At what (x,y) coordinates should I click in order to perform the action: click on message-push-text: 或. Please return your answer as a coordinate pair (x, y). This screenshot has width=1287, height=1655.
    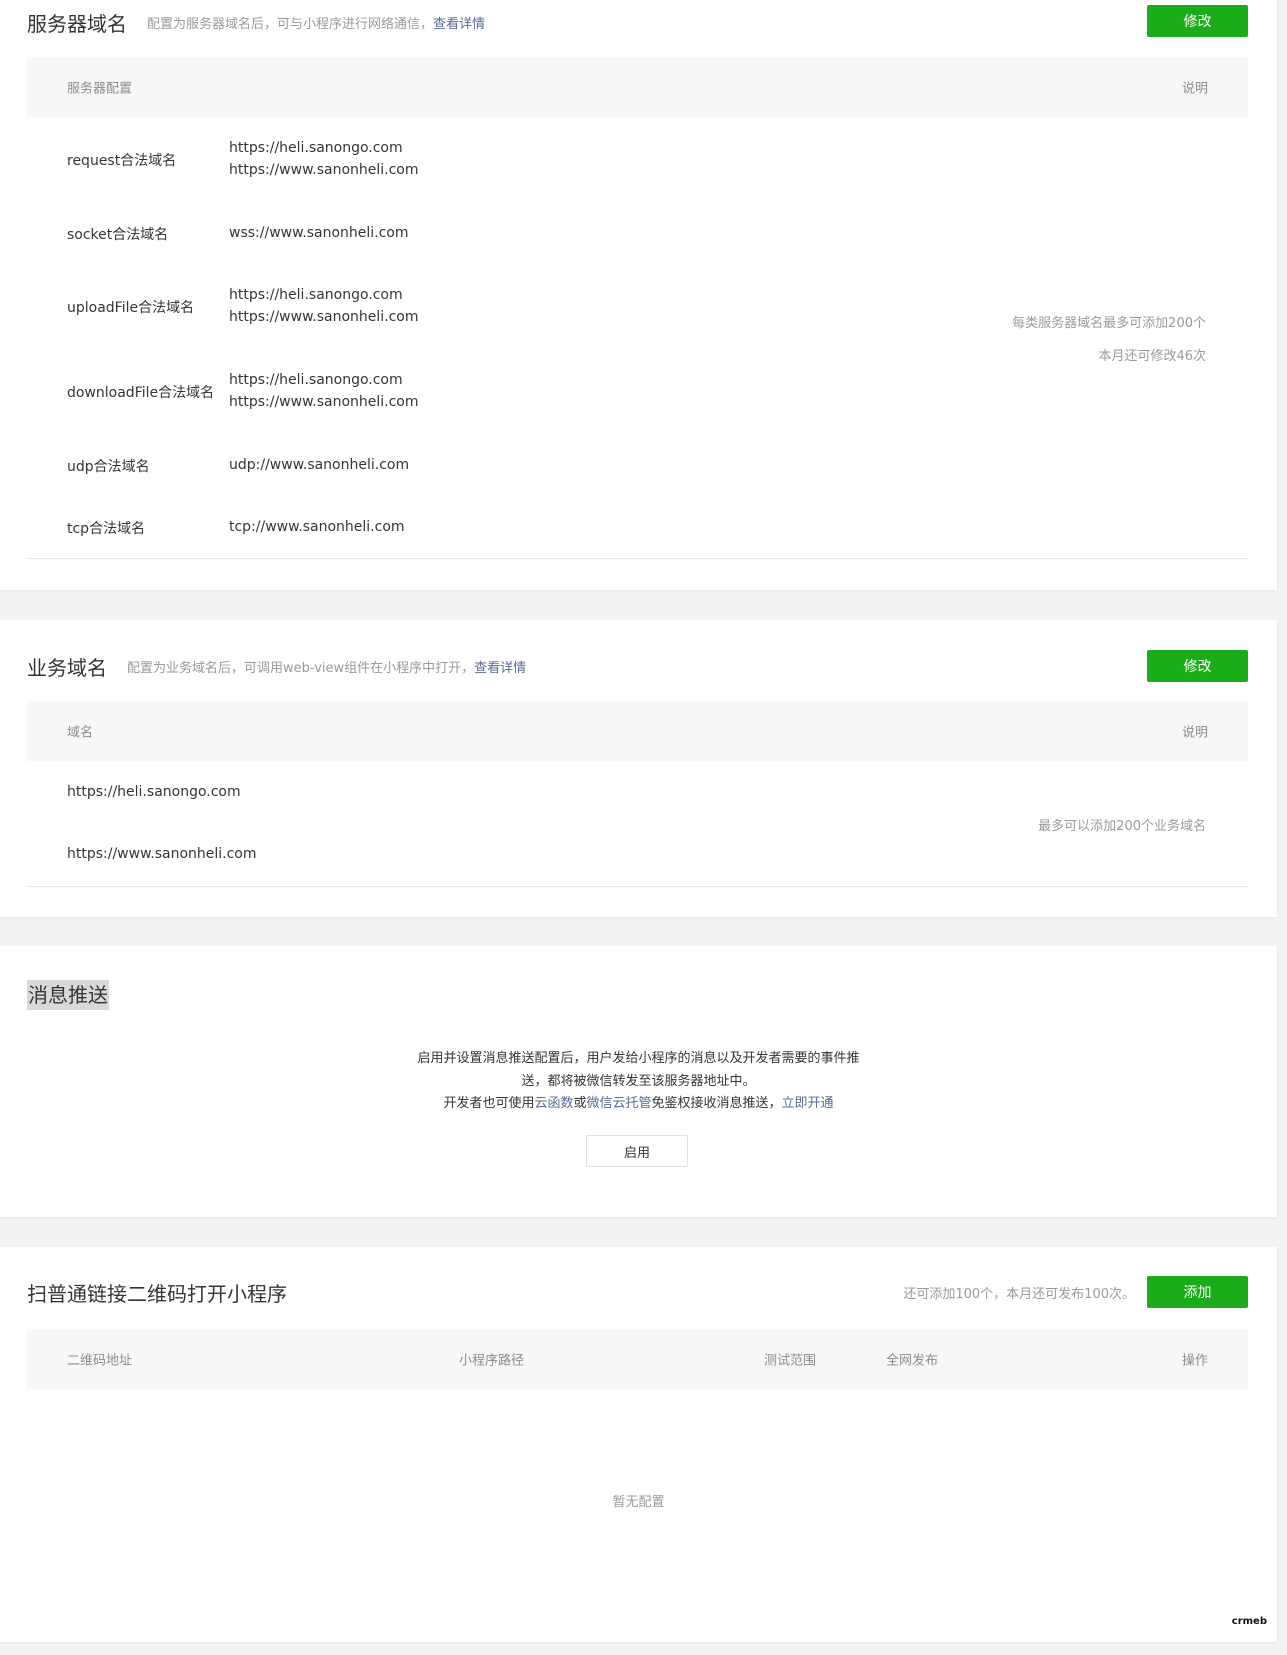
    Looking at the image, I should click on (580, 1103).